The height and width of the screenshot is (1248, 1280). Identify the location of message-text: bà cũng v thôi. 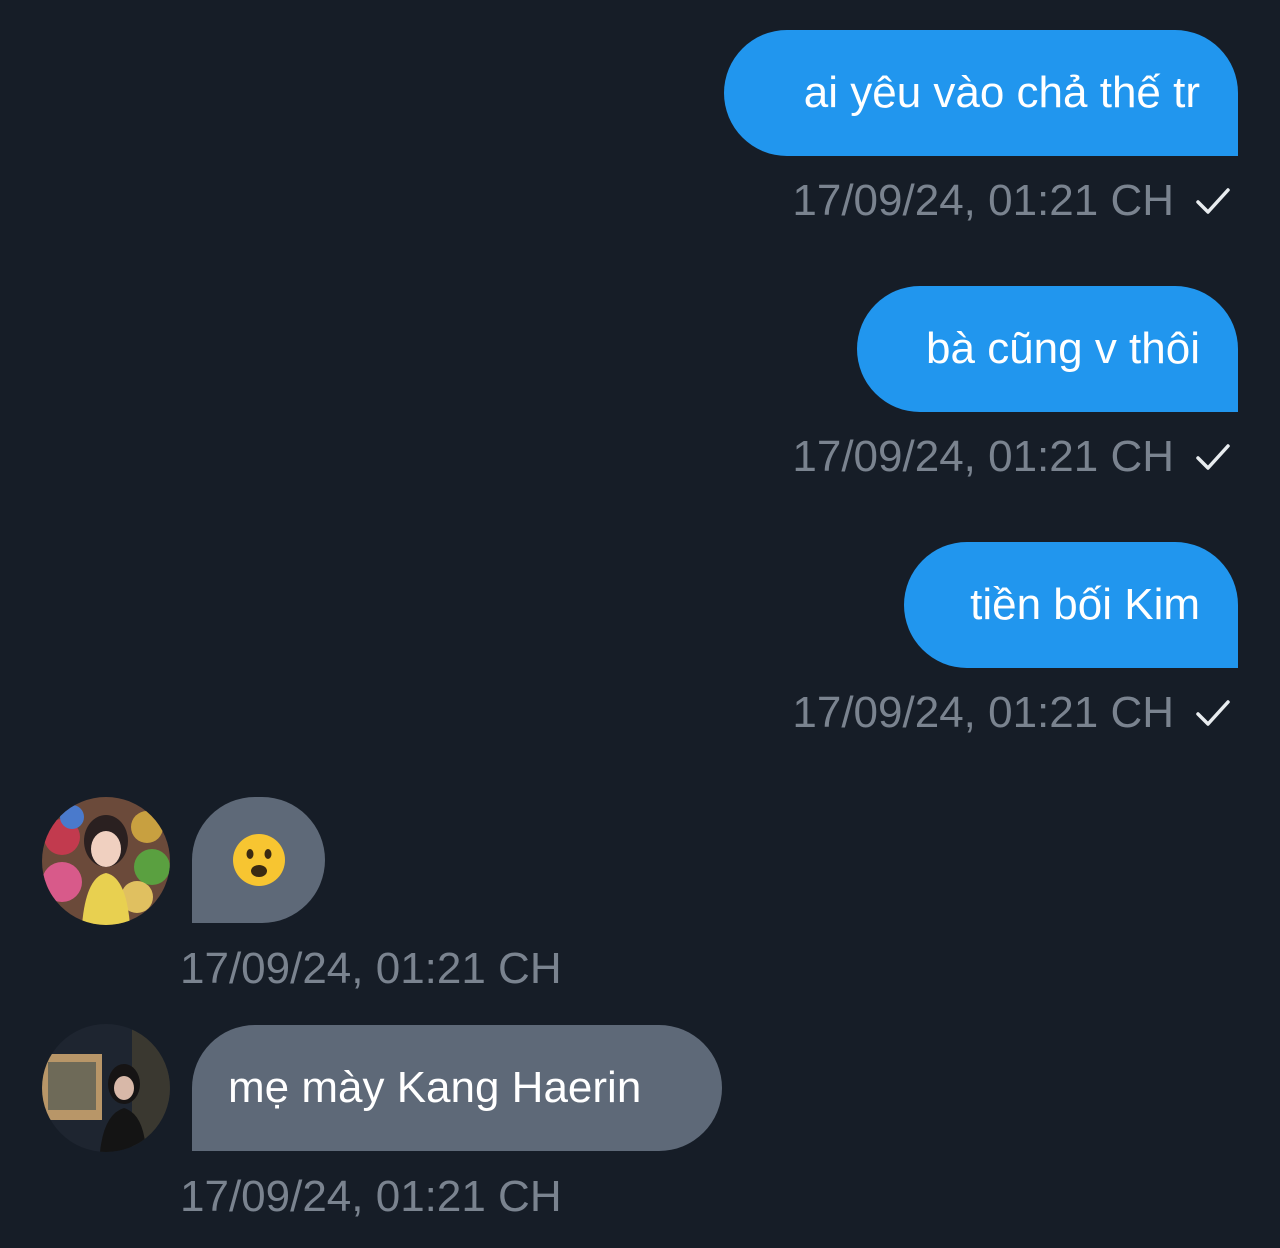
(1063, 348).